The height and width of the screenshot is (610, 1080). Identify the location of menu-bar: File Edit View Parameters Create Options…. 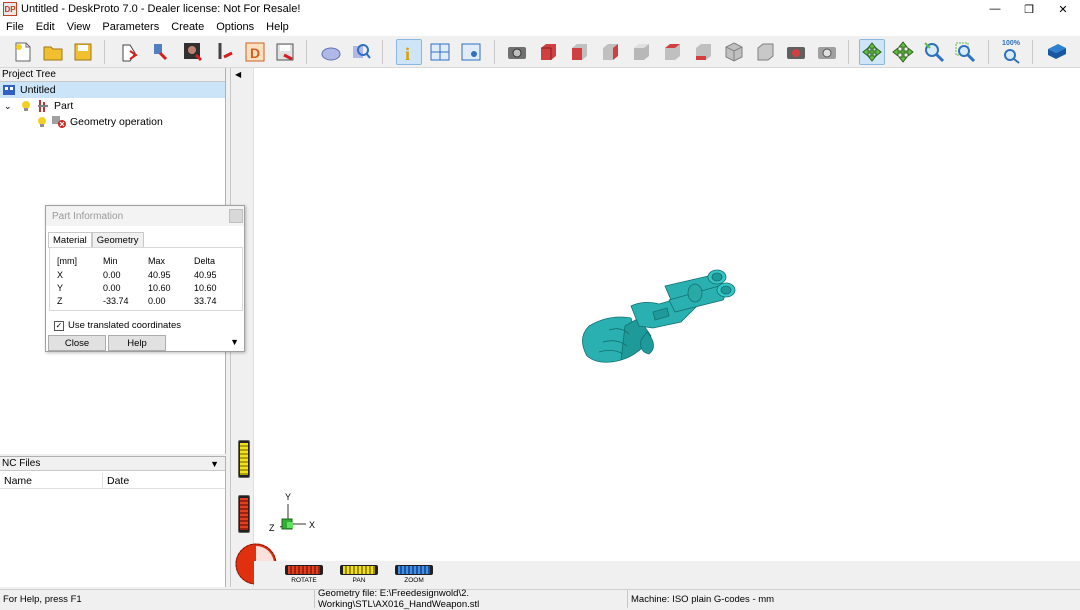
(540, 27).